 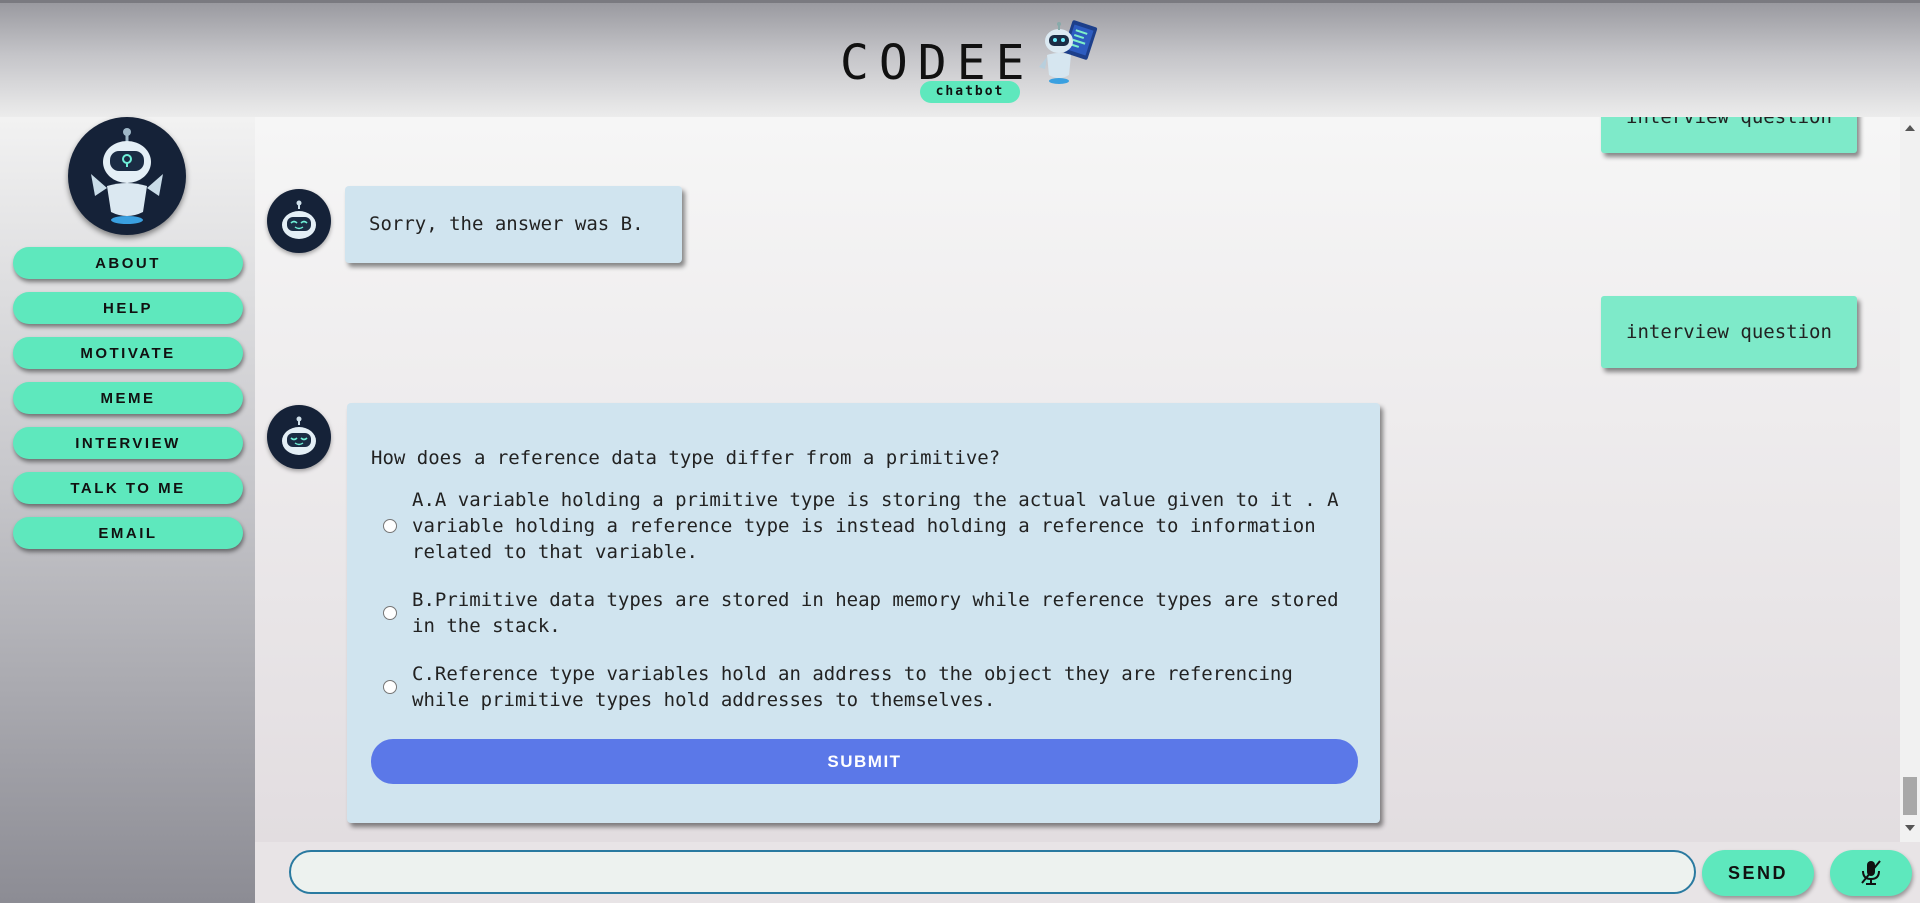 What do you see at coordinates (992, 872) in the screenshot?
I see `message-input` at bounding box center [992, 872].